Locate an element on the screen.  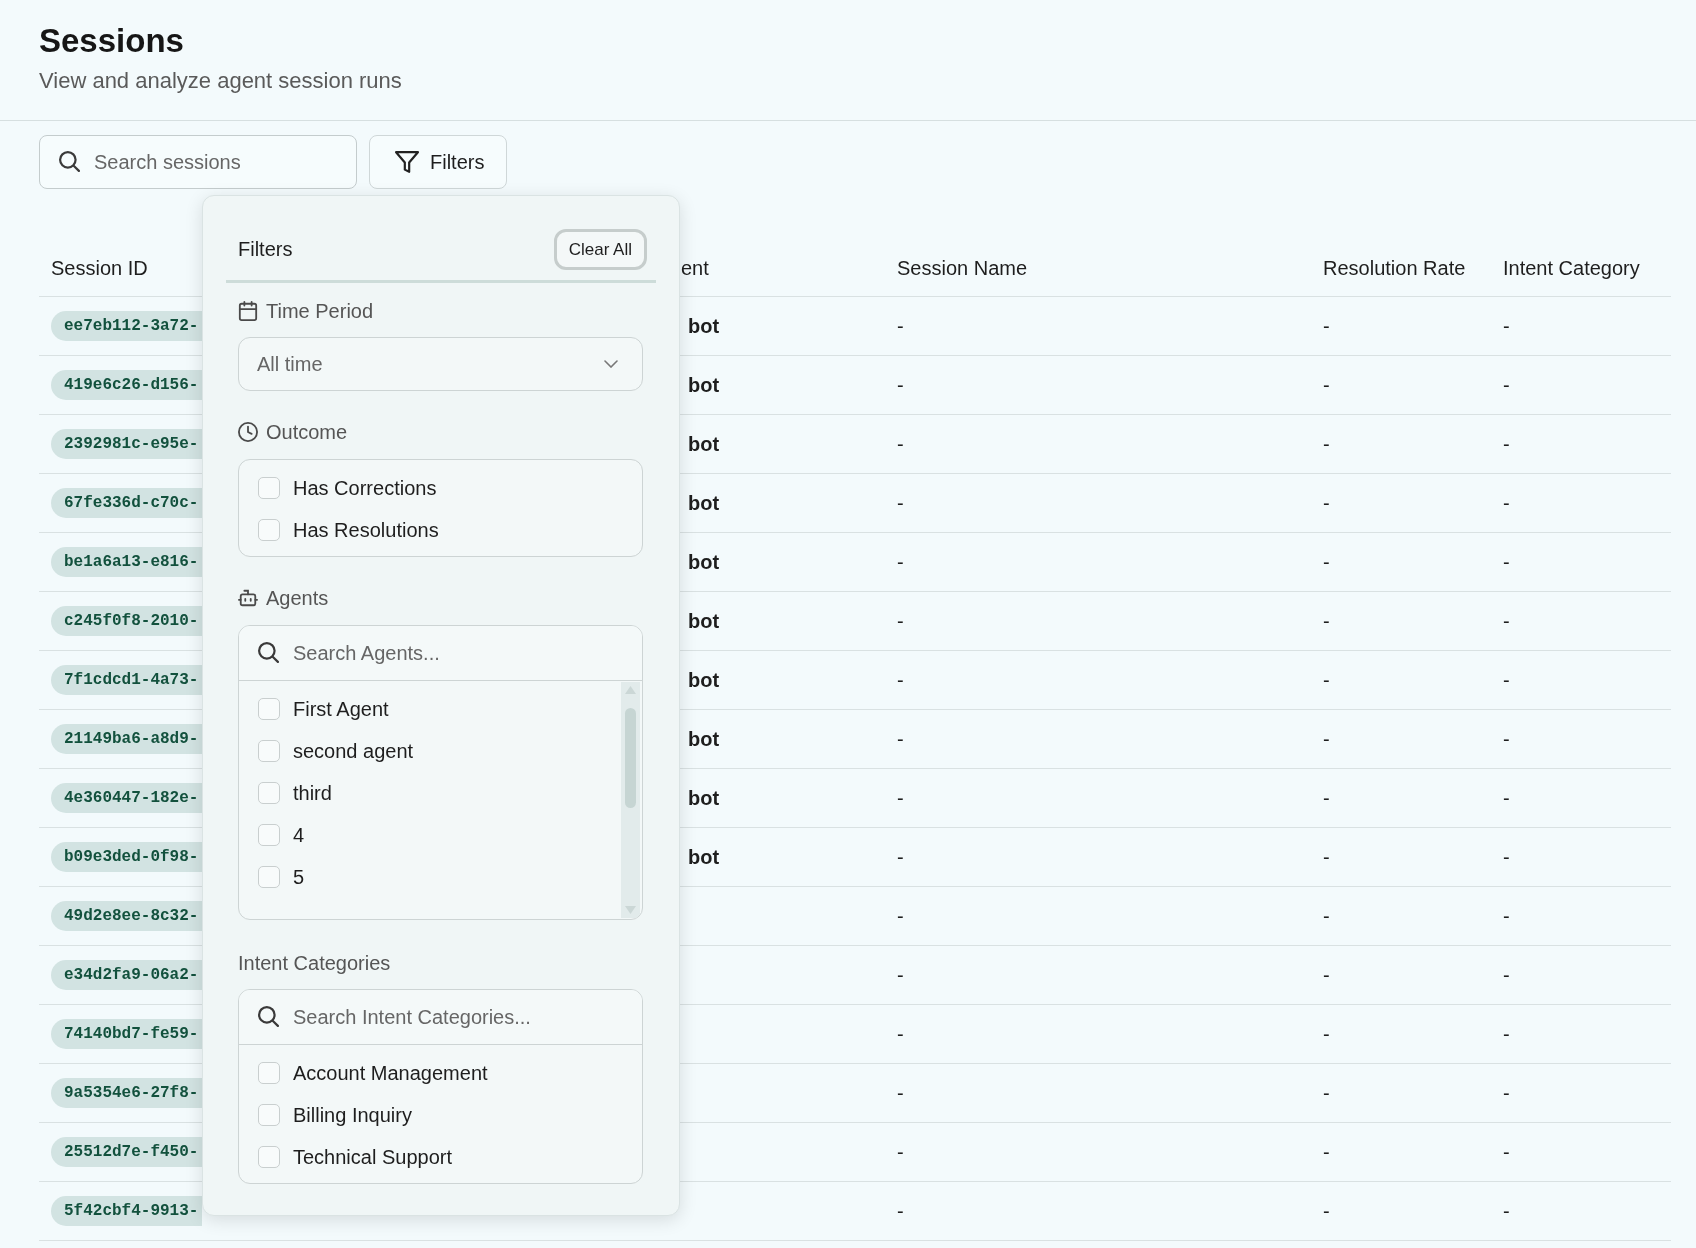
search-icon is located at coordinates (268, 1016).